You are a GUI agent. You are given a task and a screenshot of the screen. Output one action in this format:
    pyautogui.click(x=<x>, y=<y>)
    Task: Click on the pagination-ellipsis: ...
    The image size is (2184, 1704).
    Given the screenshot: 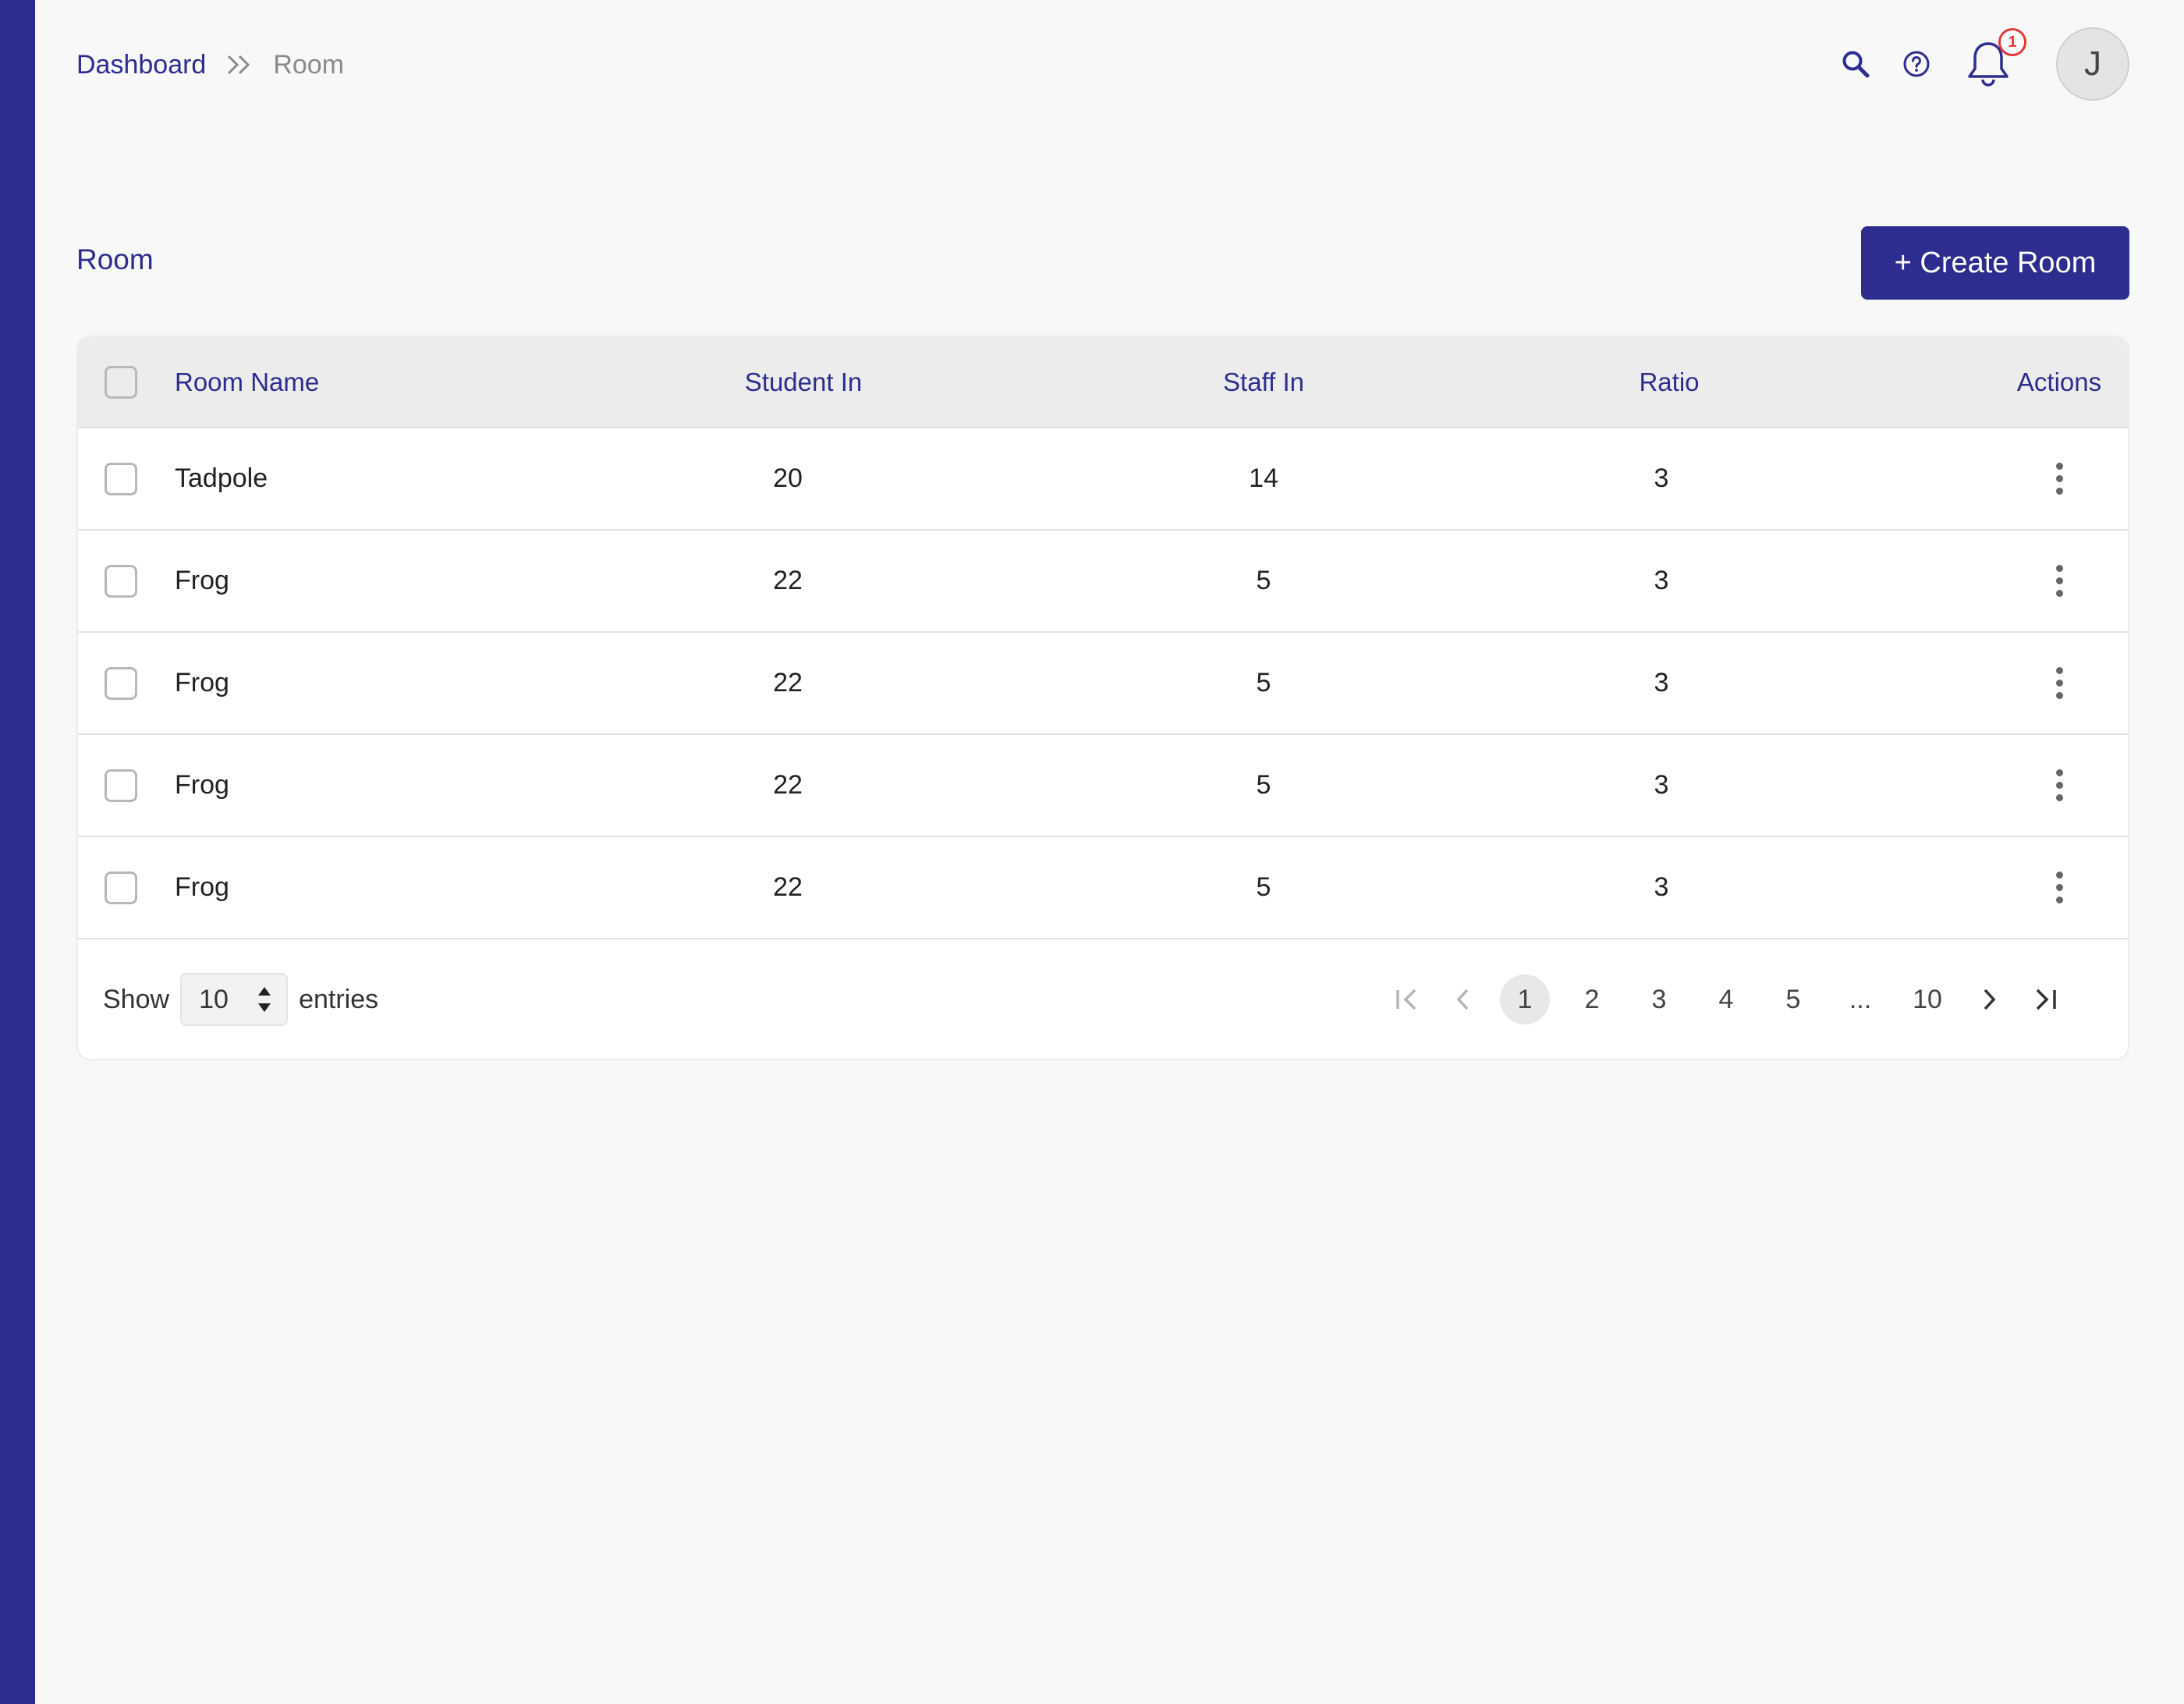 What is the action you would take?
    pyautogui.click(x=1861, y=999)
    